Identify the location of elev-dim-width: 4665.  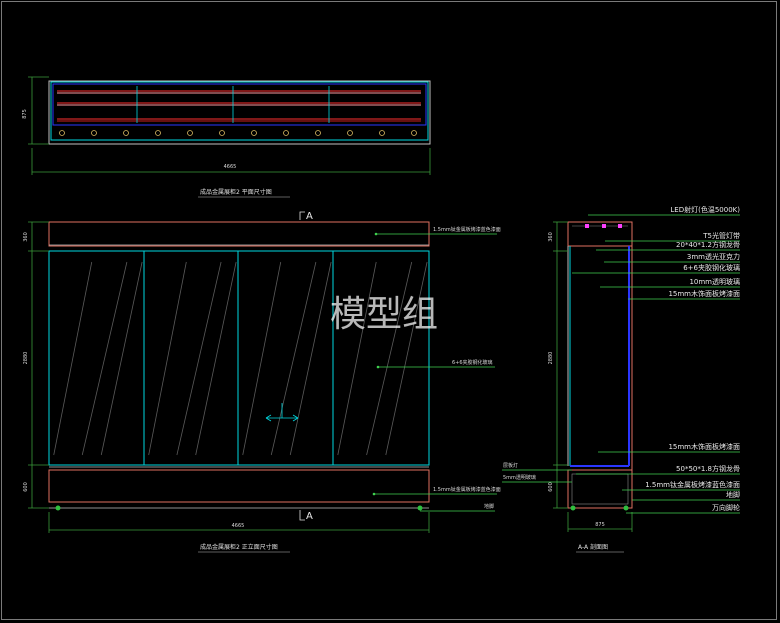
(238, 526).